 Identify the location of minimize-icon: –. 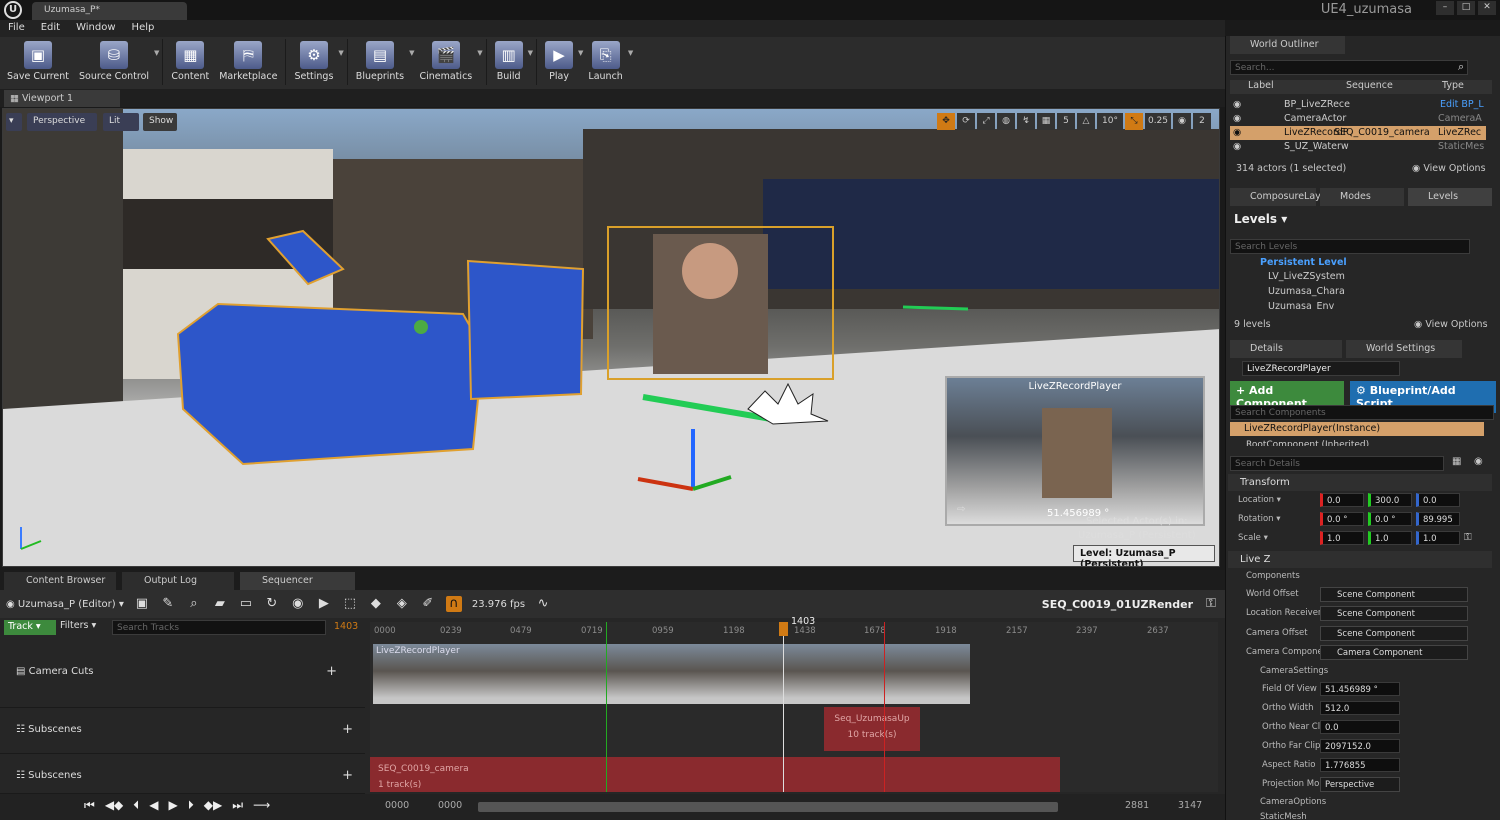
(1445, 8).